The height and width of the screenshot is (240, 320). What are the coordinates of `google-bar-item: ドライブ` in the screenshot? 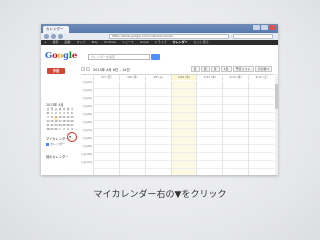 It's located at (161, 42).